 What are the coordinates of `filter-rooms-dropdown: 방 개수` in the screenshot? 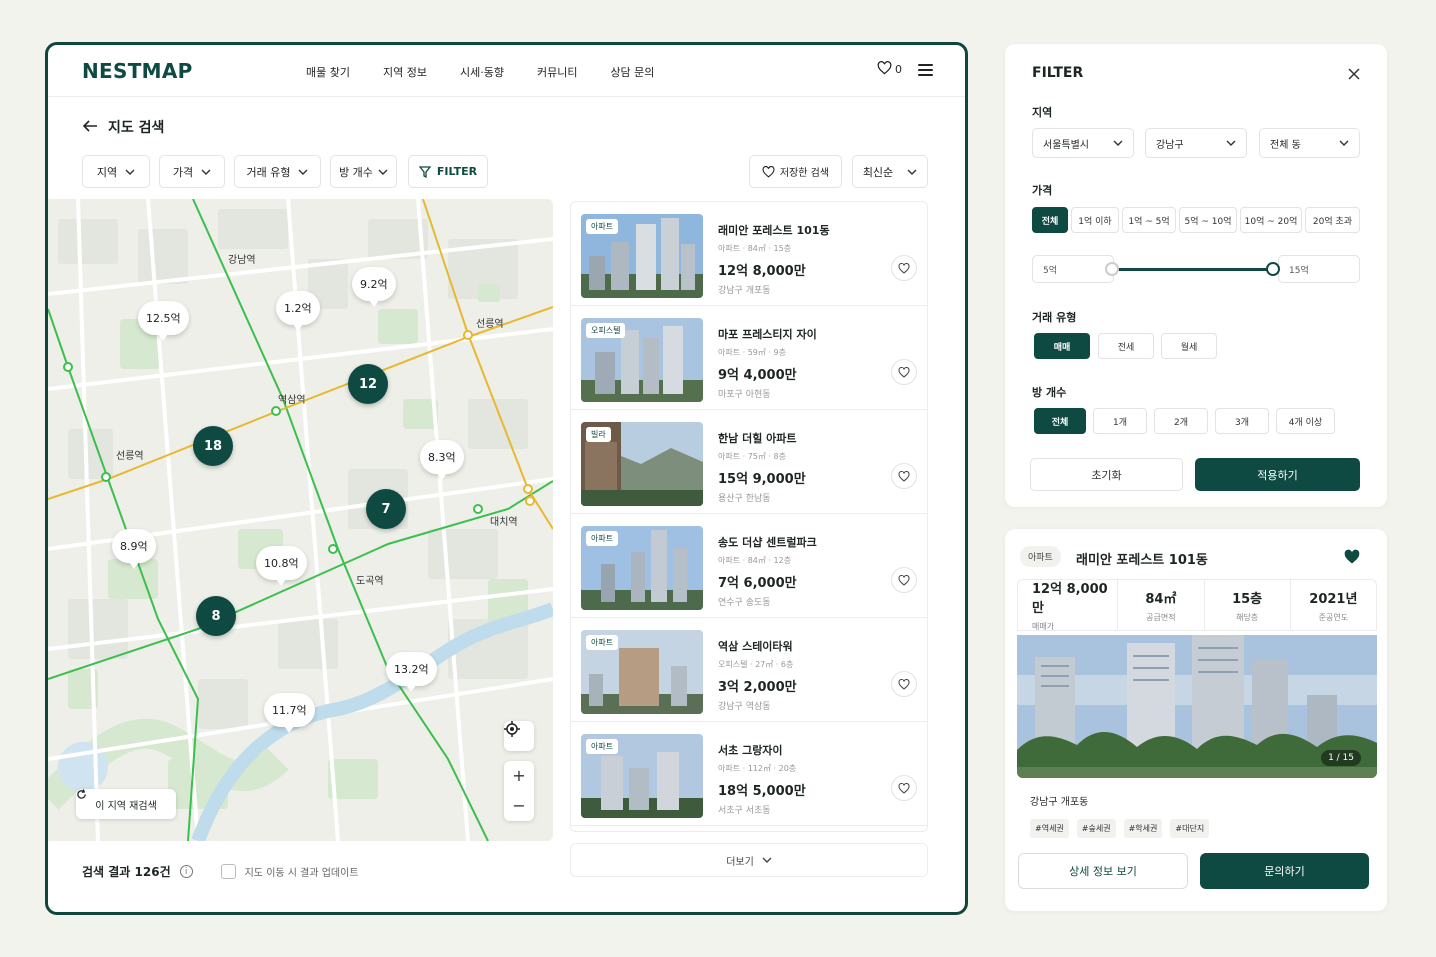 It's located at (363, 171).